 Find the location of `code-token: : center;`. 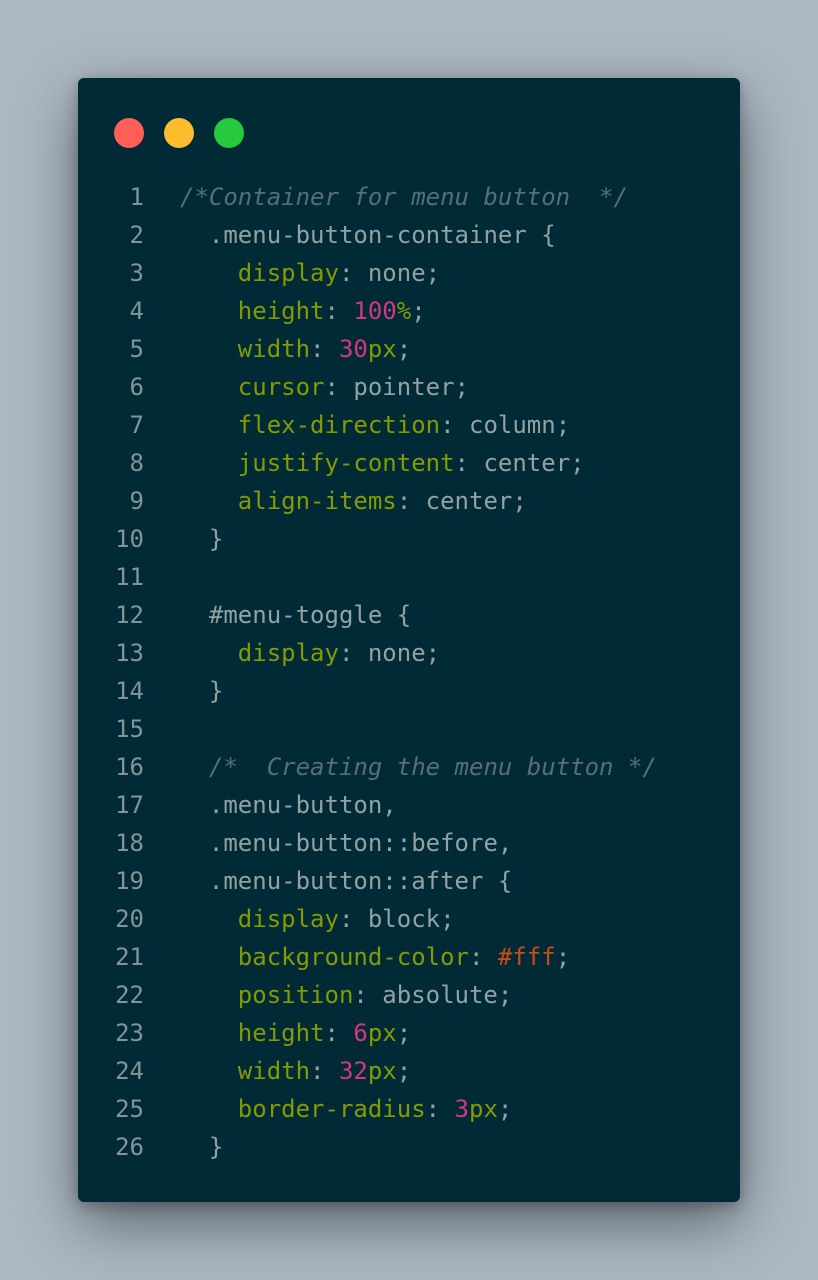

code-token: : center; is located at coordinates (461, 501).